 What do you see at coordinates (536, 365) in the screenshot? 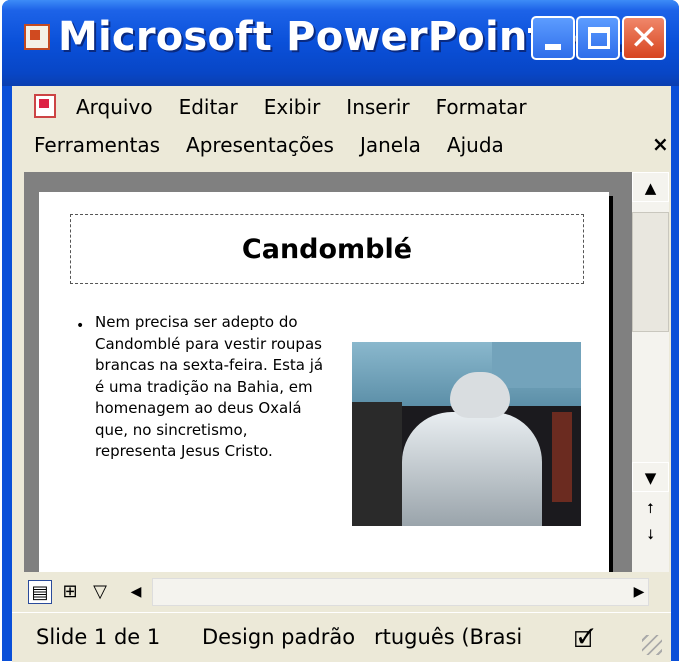
I see `photo-umbrella-edge` at bounding box center [536, 365].